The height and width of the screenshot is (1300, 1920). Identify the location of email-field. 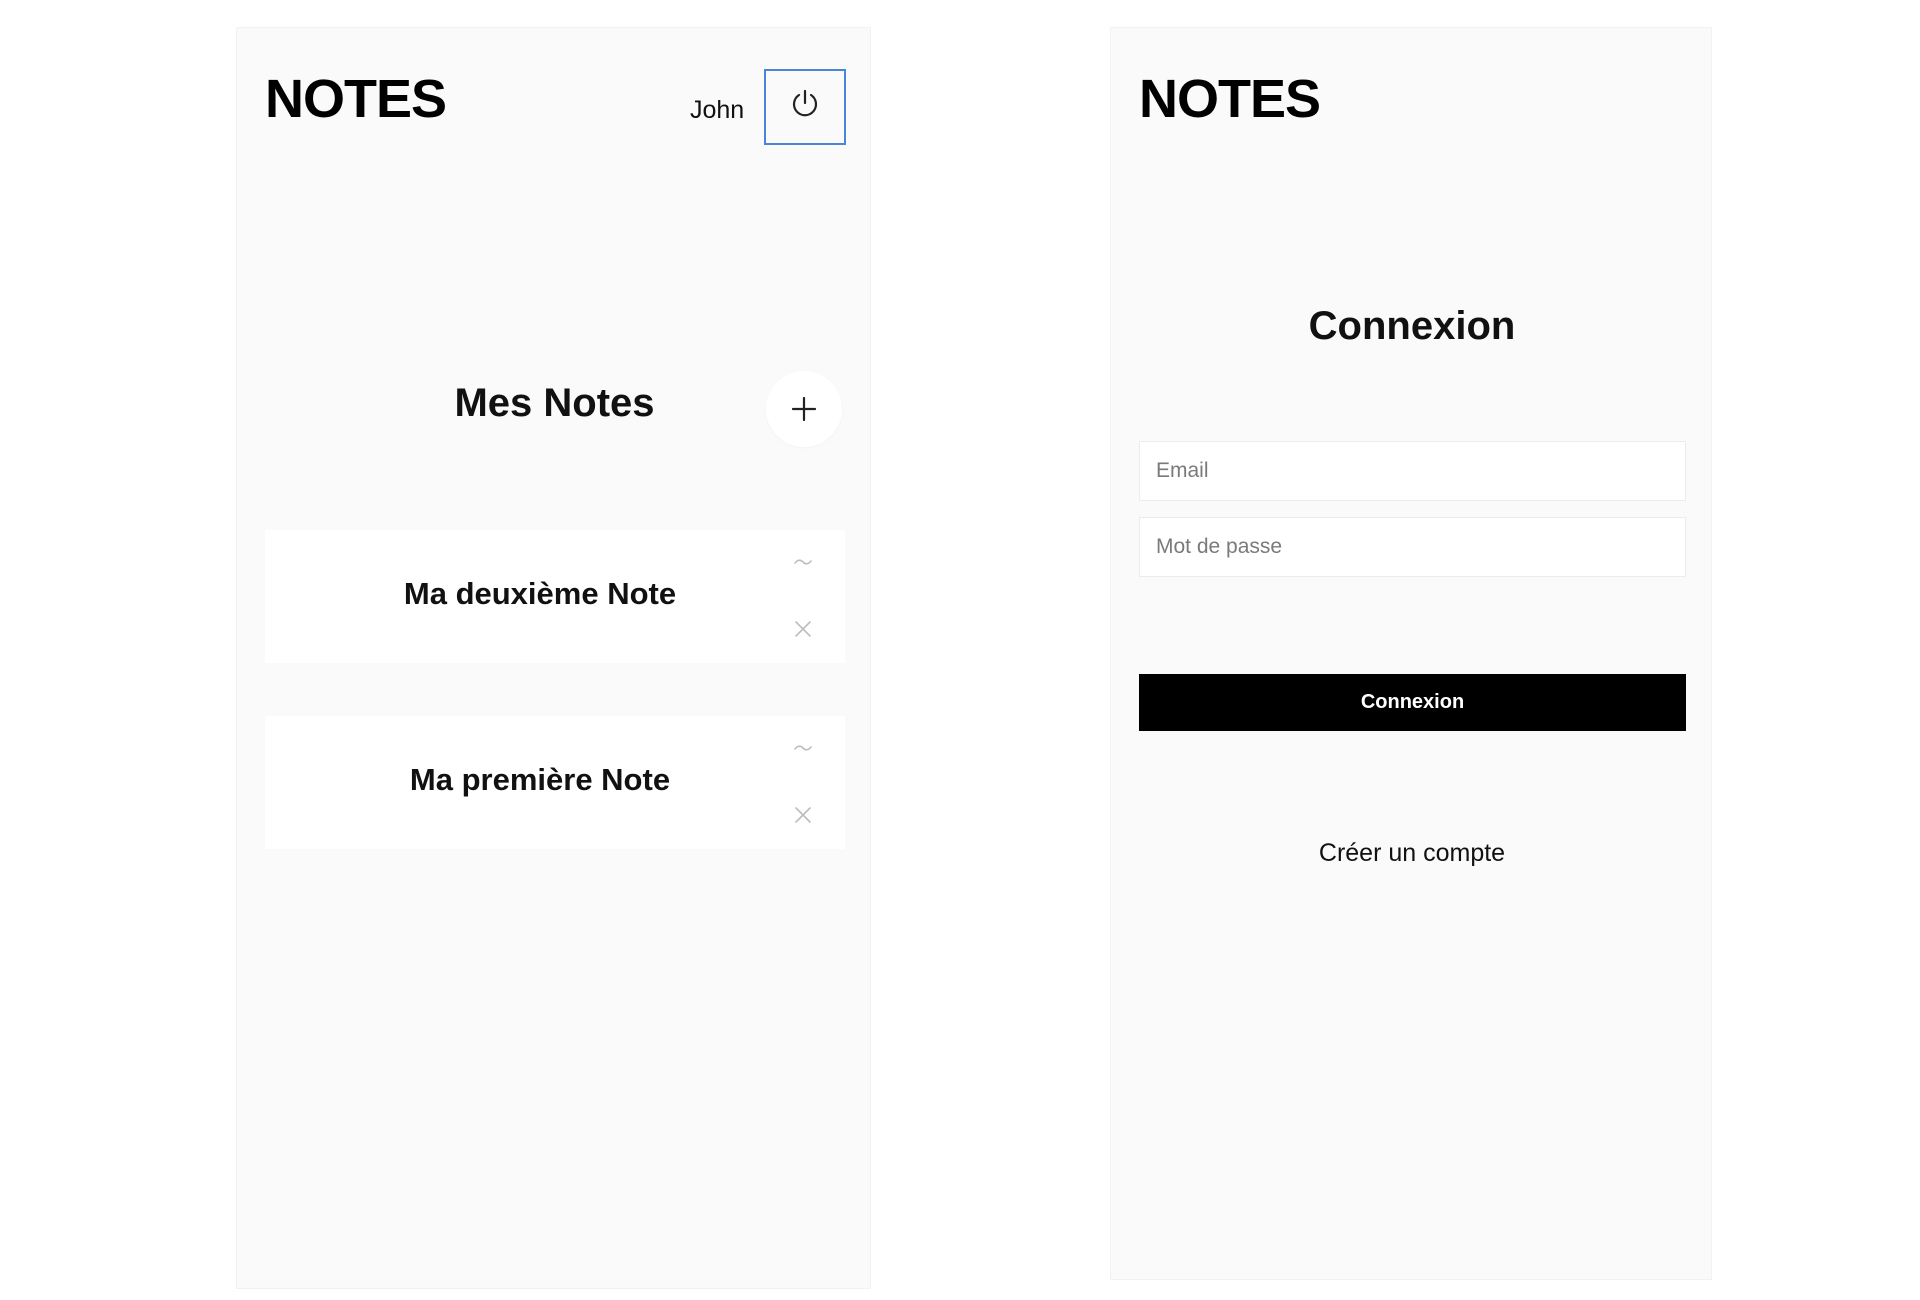
(1412, 471).